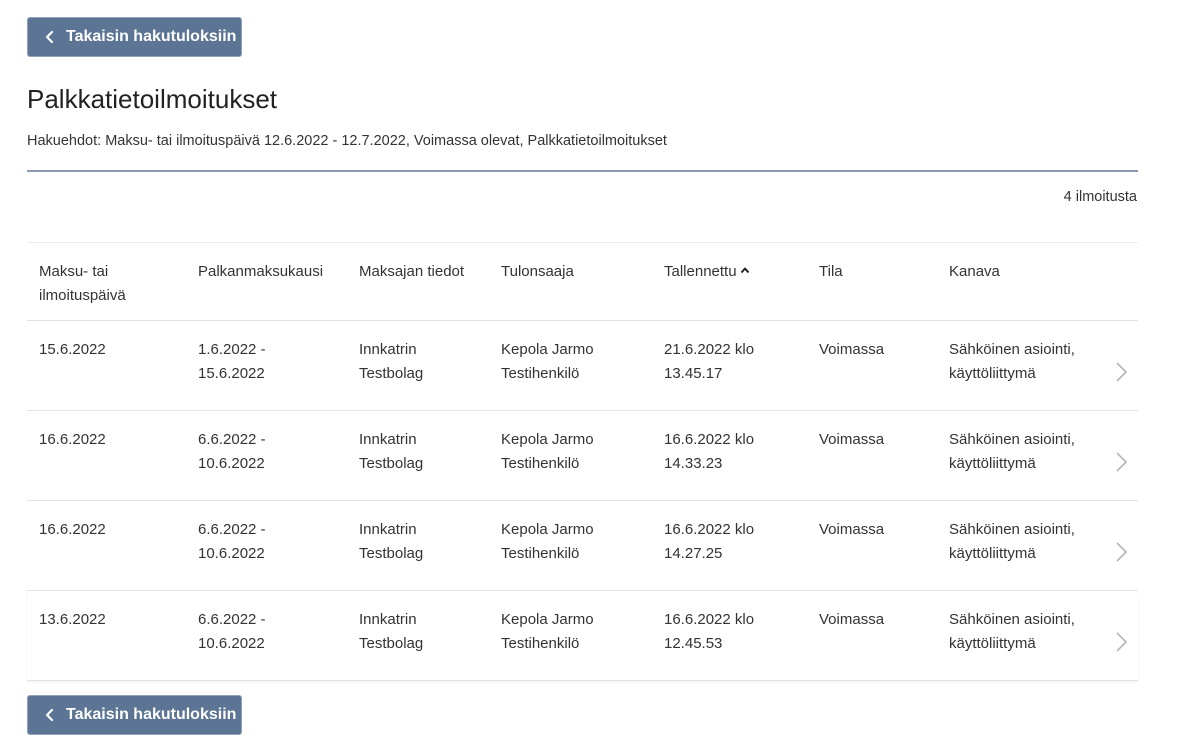 This screenshot has height=741, width=1179. I want to click on back-to-results-button-bottom: Takaisin hakutuloksiin, so click(134, 715).